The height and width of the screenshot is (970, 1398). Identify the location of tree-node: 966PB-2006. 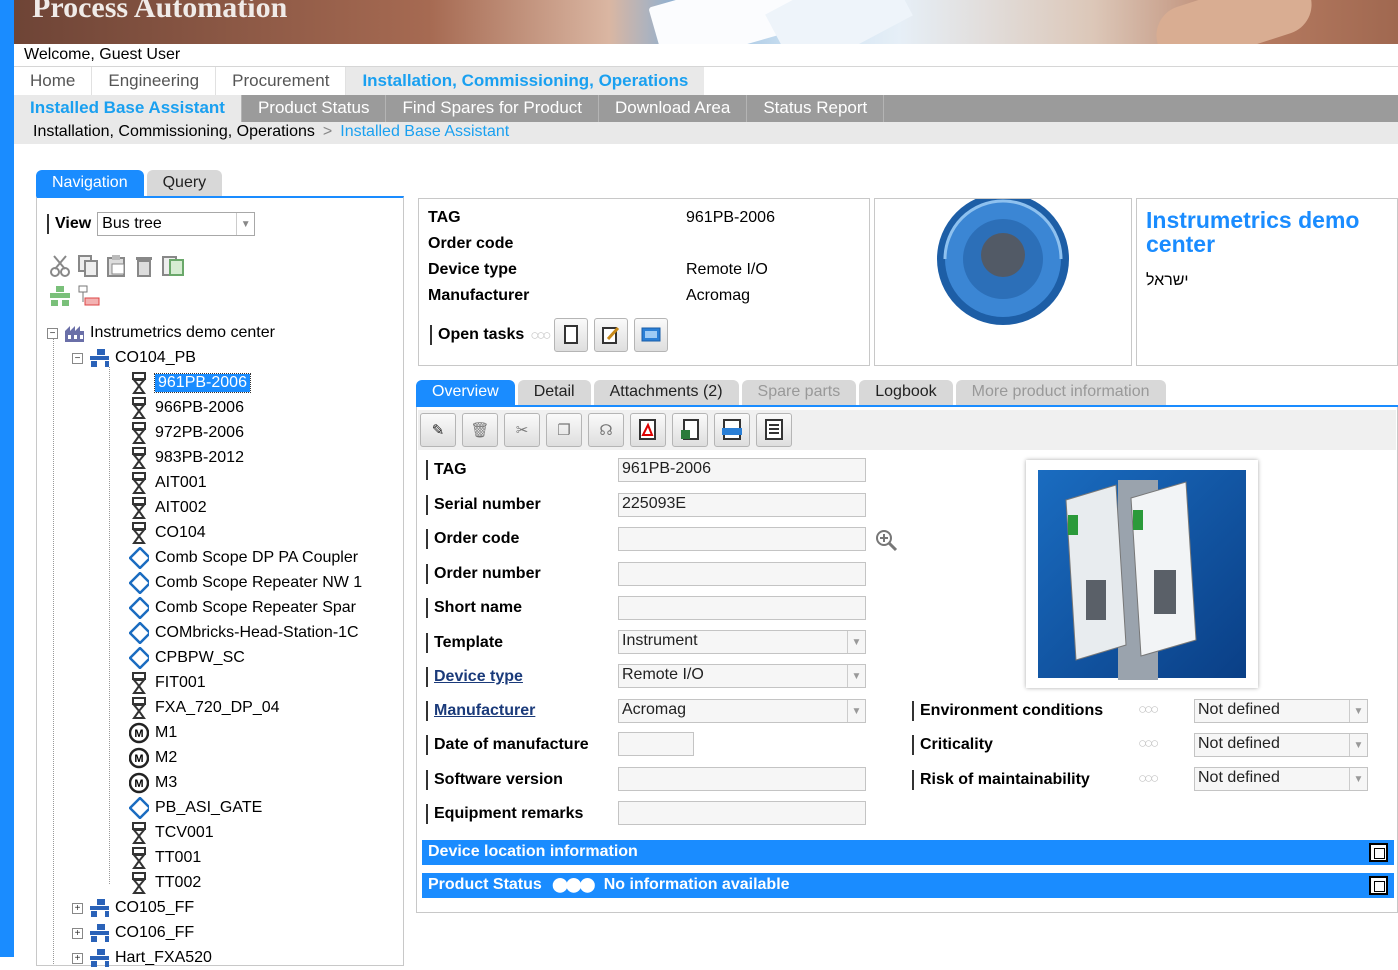
(186, 408).